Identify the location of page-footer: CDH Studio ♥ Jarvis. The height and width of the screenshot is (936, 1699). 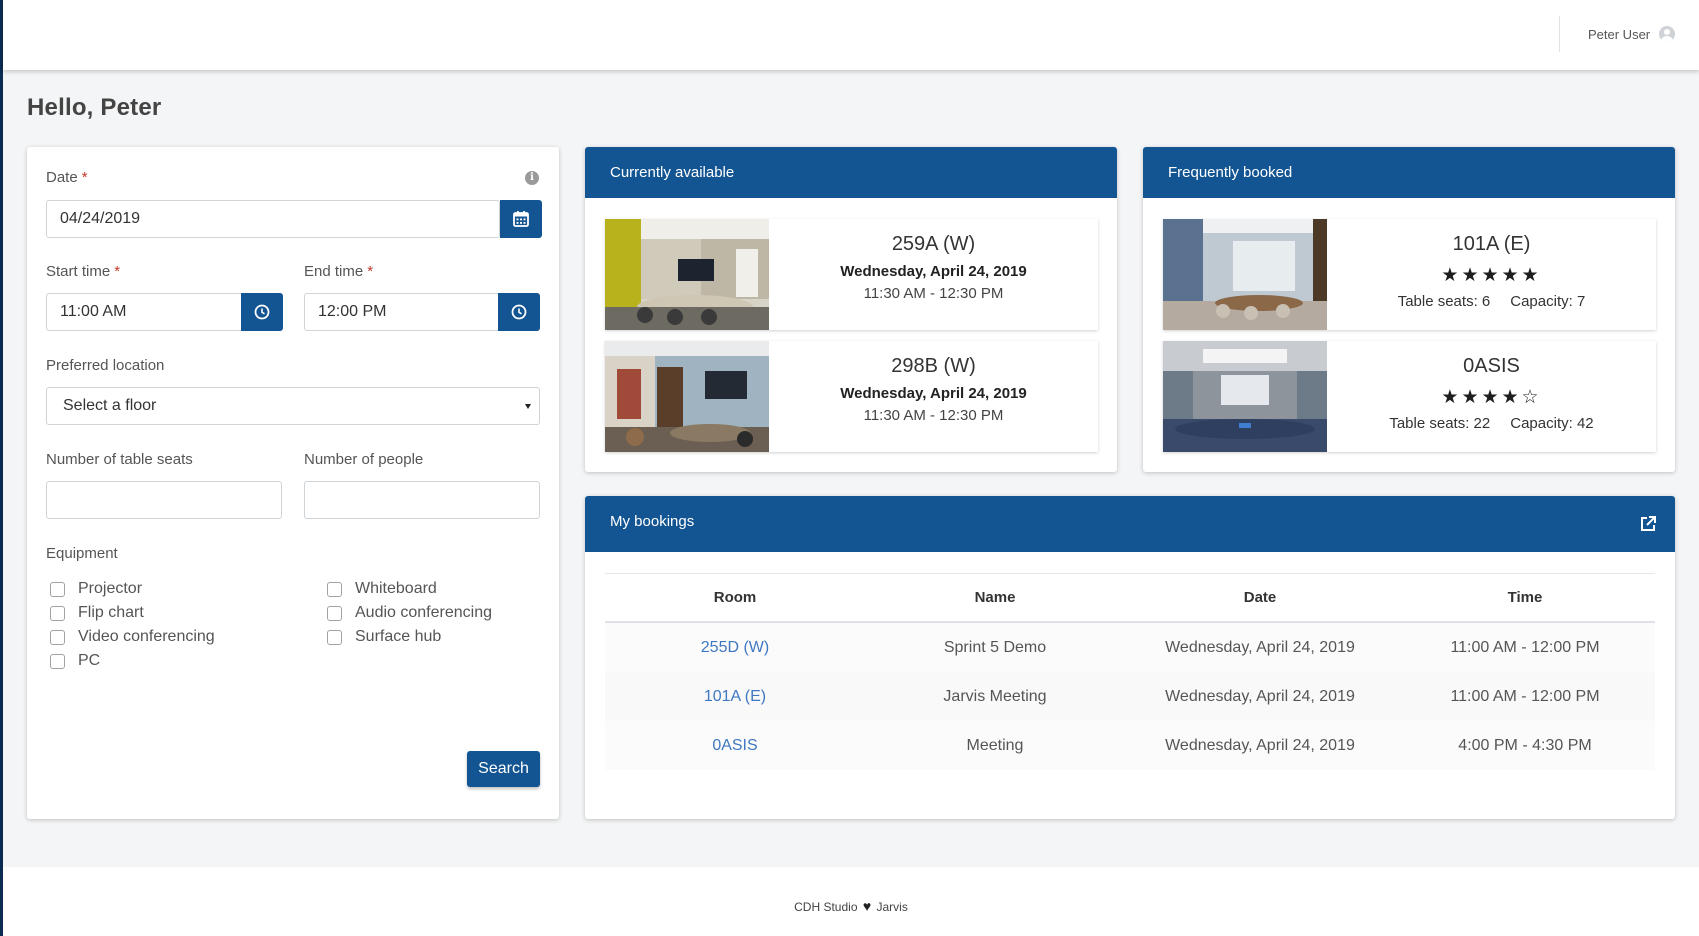
(851, 901).